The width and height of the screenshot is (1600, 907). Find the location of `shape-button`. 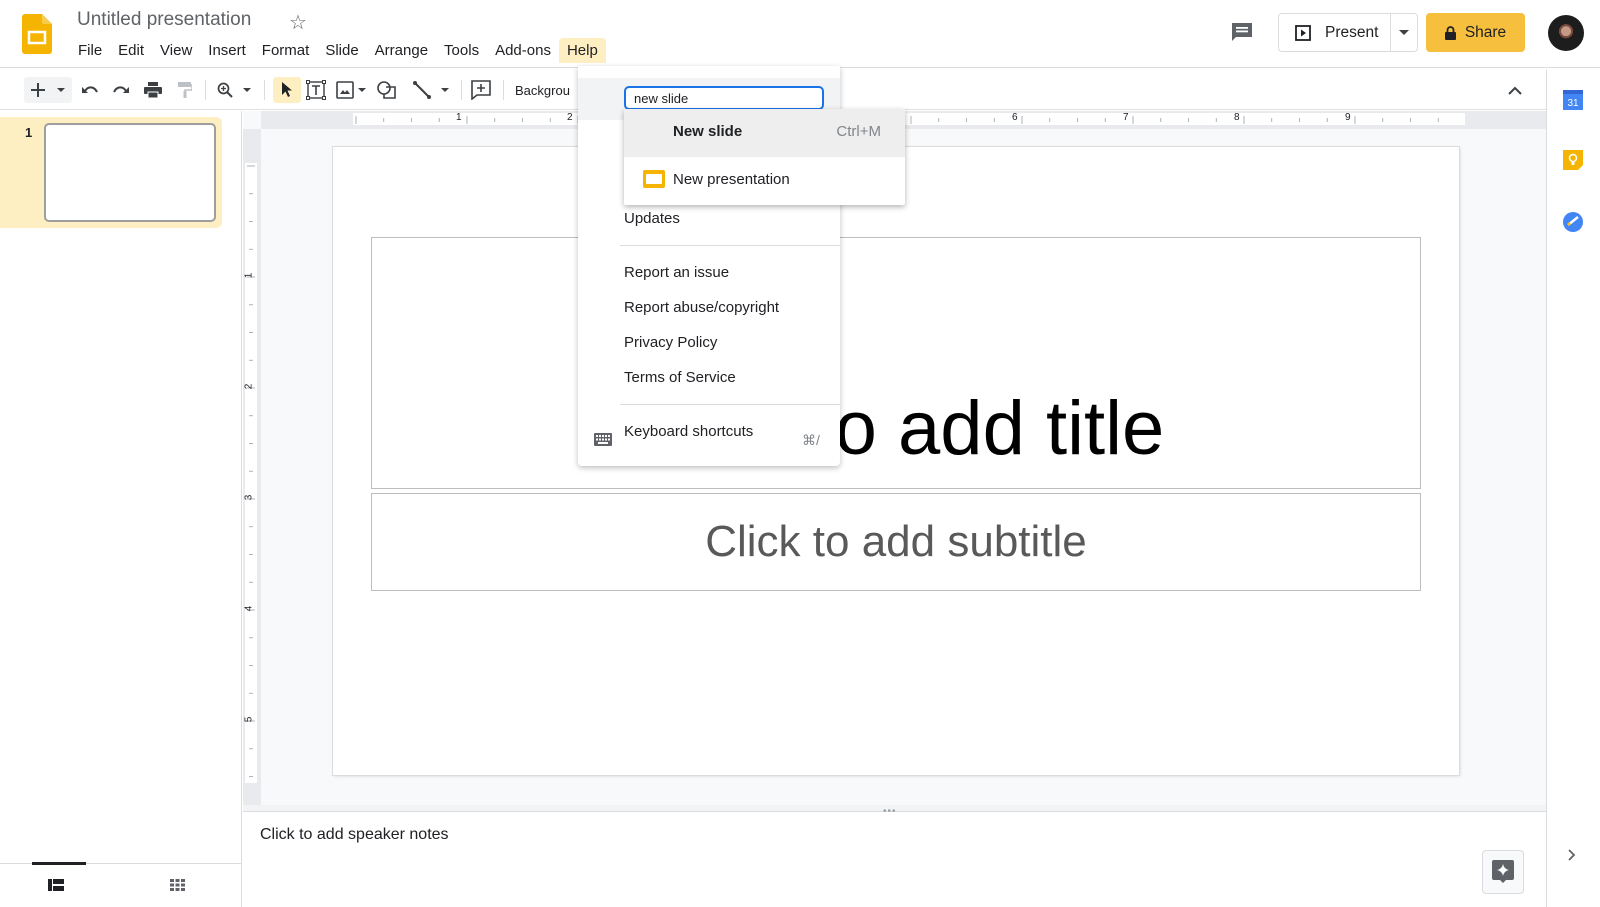

shape-button is located at coordinates (387, 90).